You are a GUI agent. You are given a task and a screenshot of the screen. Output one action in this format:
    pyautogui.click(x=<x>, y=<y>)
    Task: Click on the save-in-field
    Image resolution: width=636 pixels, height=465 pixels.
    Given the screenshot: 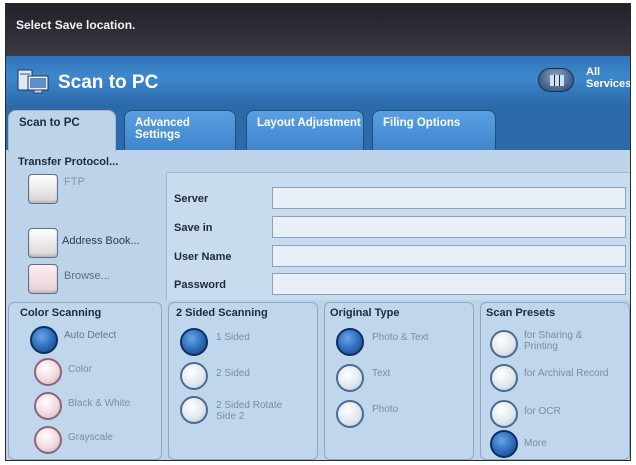 What is the action you would take?
    pyautogui.click(x=449, y=227)
    